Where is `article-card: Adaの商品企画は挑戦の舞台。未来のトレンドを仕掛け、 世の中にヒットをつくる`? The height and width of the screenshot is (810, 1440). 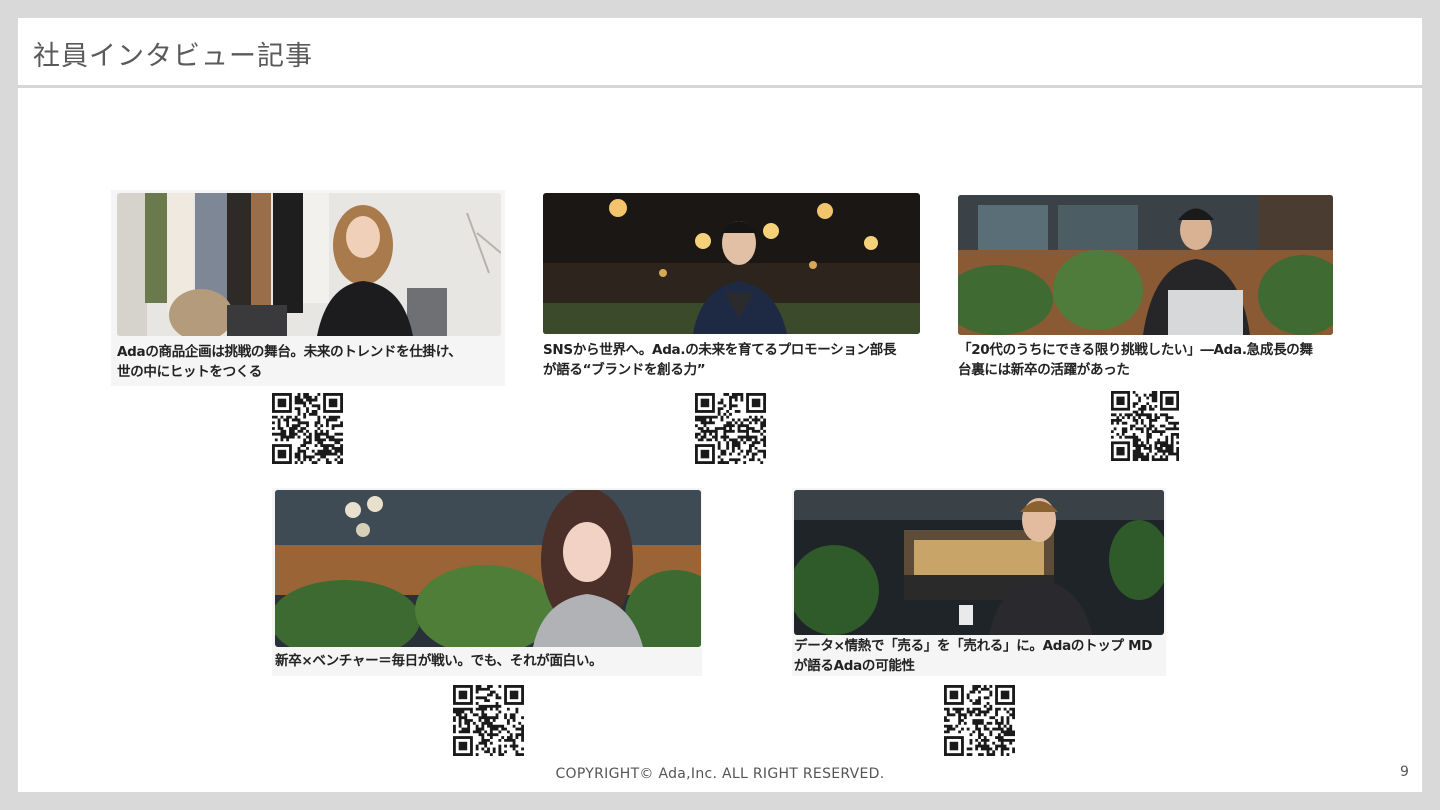
article-card: Adaの商品企画は挑戦の舞台。未来のトレンドを仕掛け、 世の中にヒットをつくる is located at coordinates (308, 288).